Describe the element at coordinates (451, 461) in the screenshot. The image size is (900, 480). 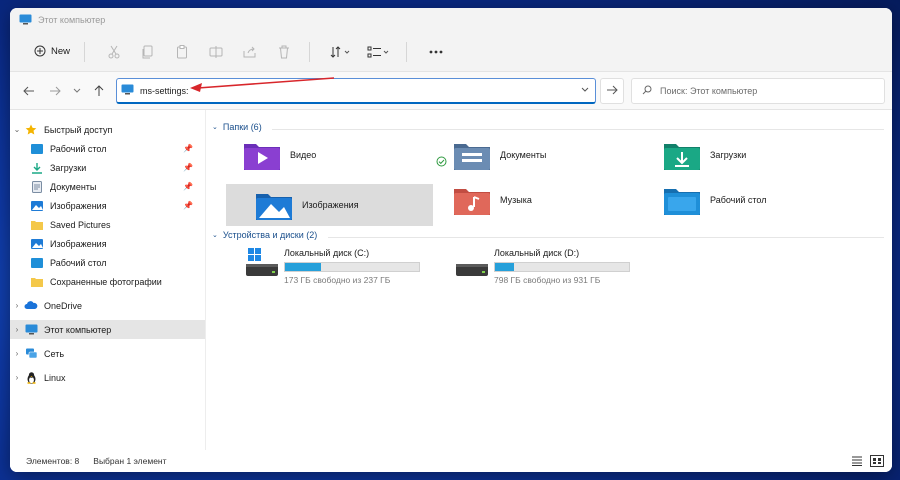
I see `status-bar: Элементов: 8 Выбран 1 элемент` at that location.